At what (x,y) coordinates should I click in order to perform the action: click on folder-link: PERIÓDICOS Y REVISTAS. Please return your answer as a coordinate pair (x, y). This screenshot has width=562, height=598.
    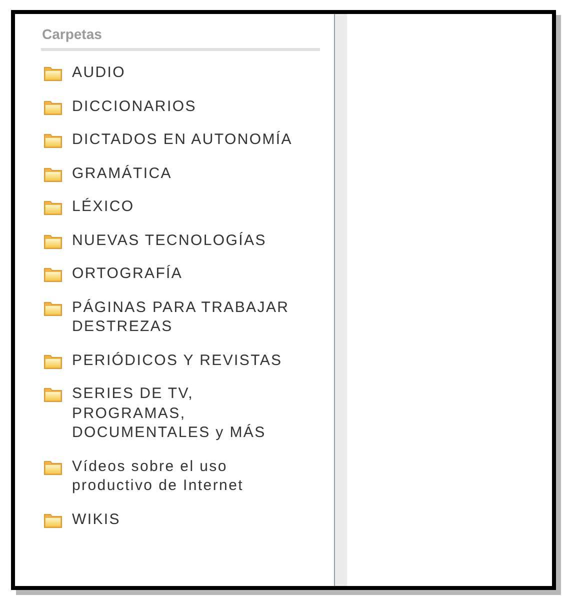
    Looking at the image, I should click on (183, 360).